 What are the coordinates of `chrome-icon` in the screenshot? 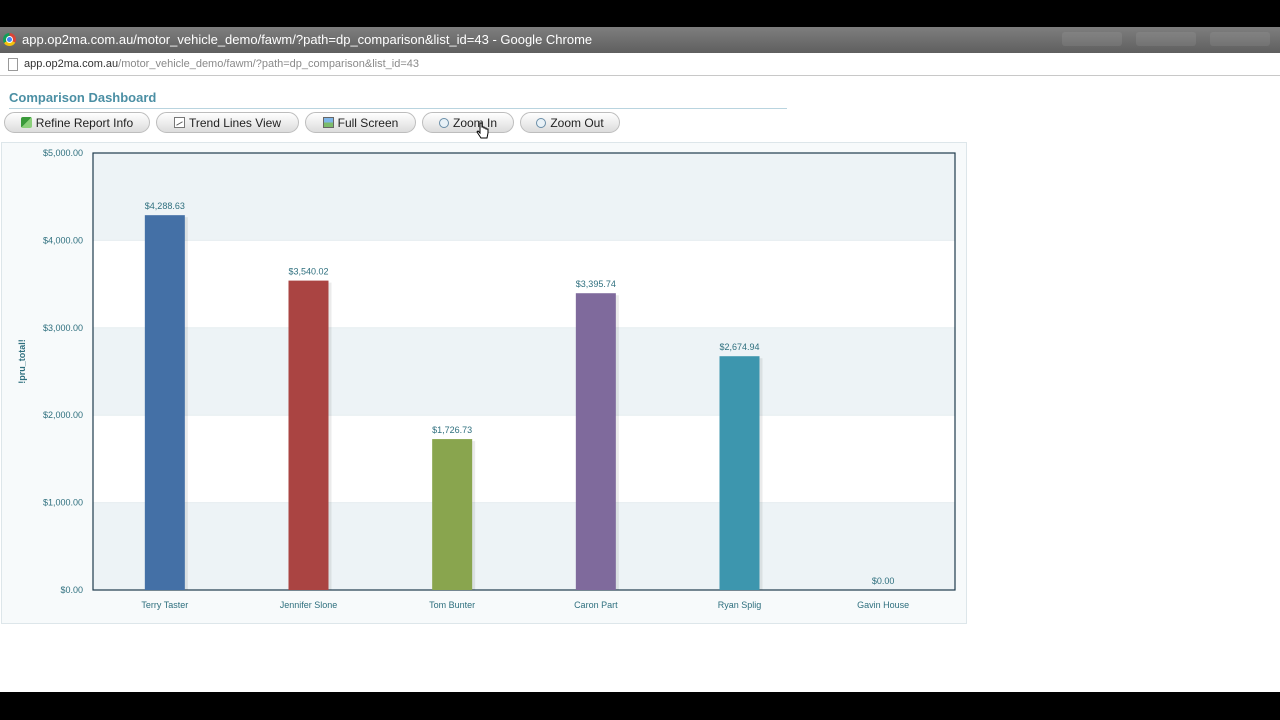 It's located at (9, 39).